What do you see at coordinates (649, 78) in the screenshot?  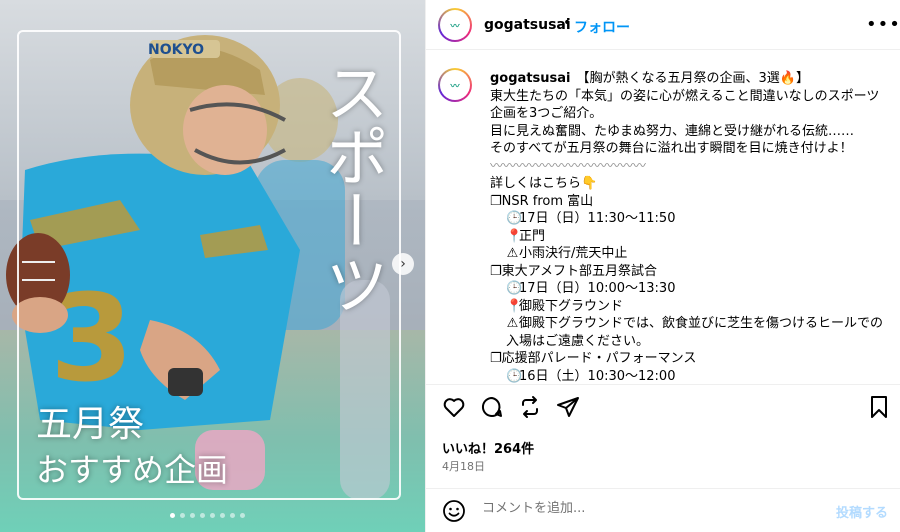 I see `caption-line: gogatsusai 【胸が熱くなる五月祭の企画、3選🔥】` at bounding box center [649, 78].